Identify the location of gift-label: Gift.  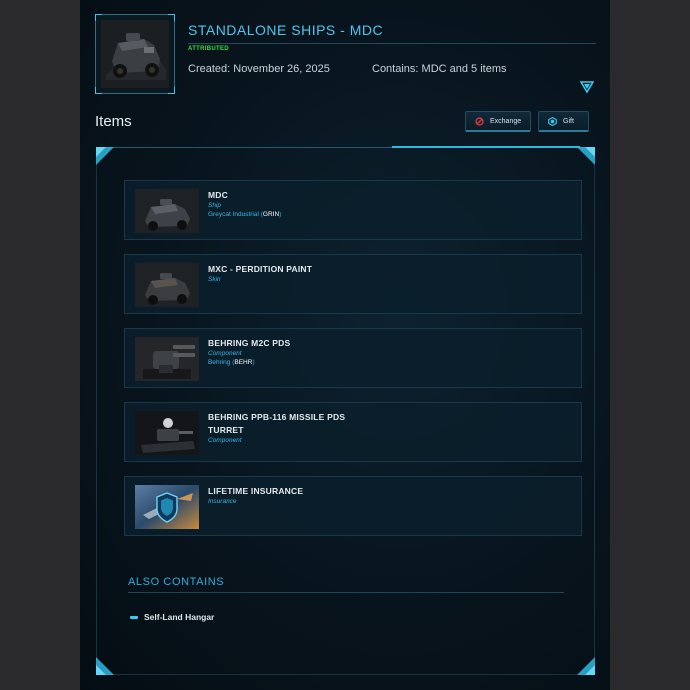
(568, 121).